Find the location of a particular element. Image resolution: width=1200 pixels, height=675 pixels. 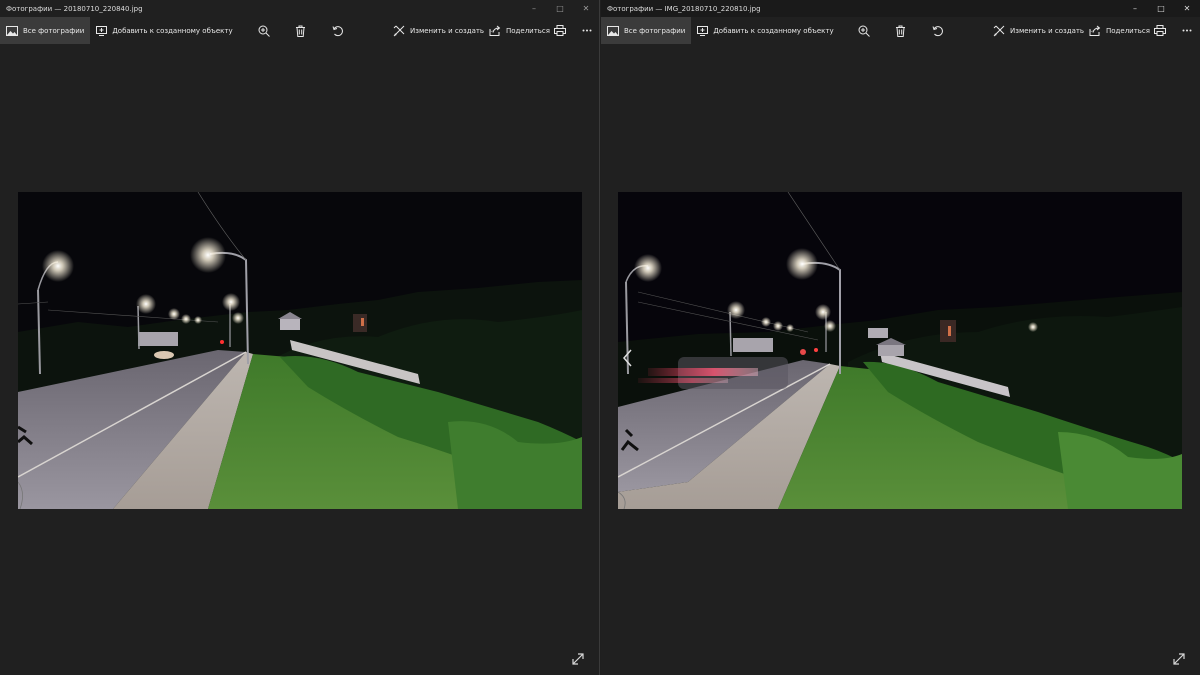

window-title: Фотографии — 20180710_220840.jpg is located at coordinates (74, 8).